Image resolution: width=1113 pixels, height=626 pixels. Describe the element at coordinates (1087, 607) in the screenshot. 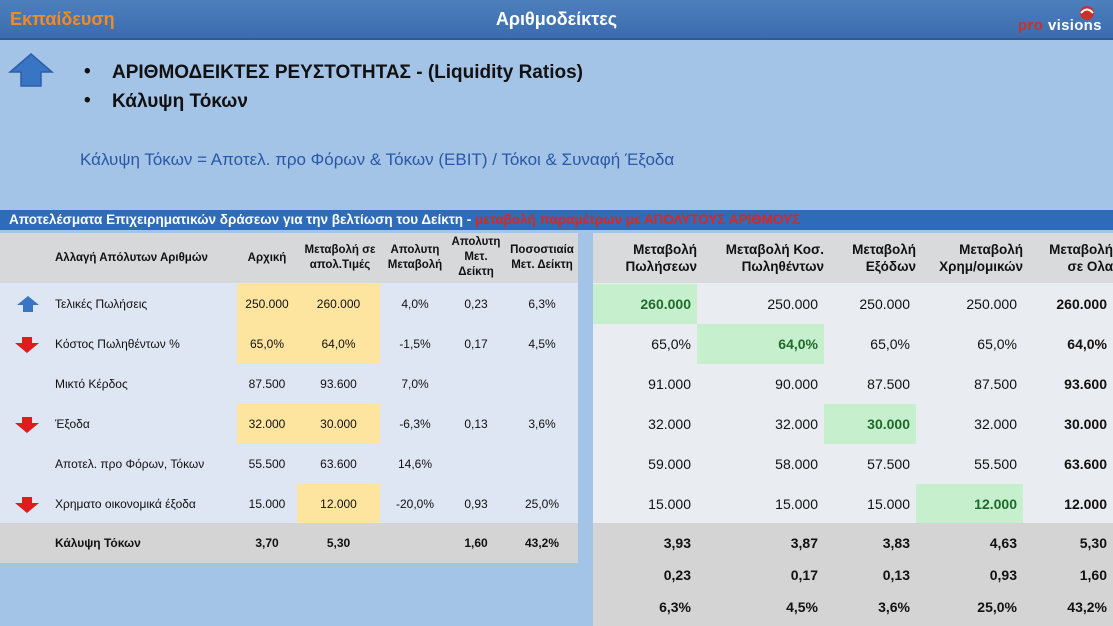

I see `cell: 43,2%` at that location.